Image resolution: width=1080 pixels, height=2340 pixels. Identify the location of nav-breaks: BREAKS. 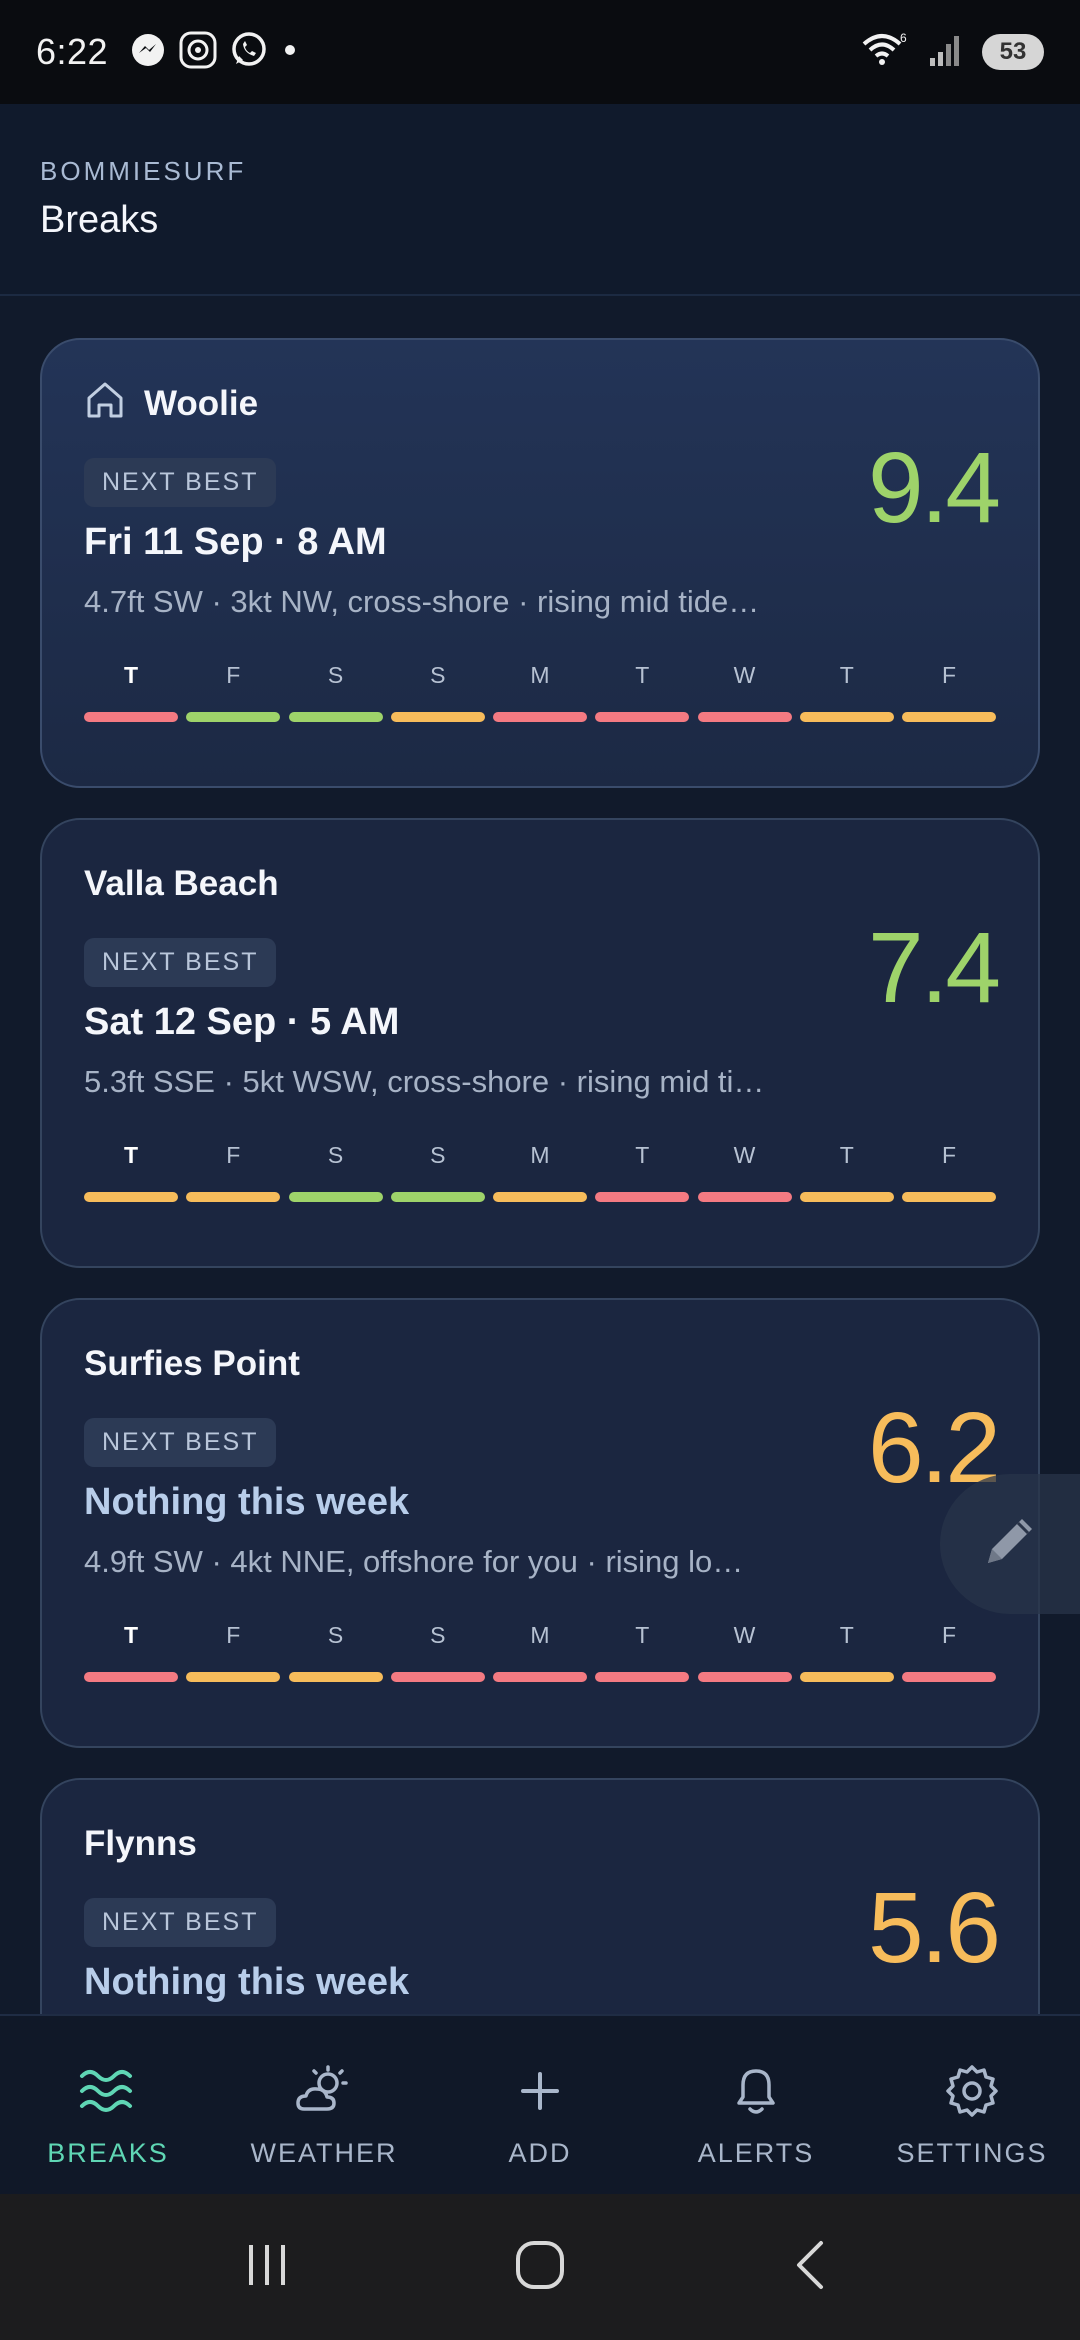
(108, 2105).